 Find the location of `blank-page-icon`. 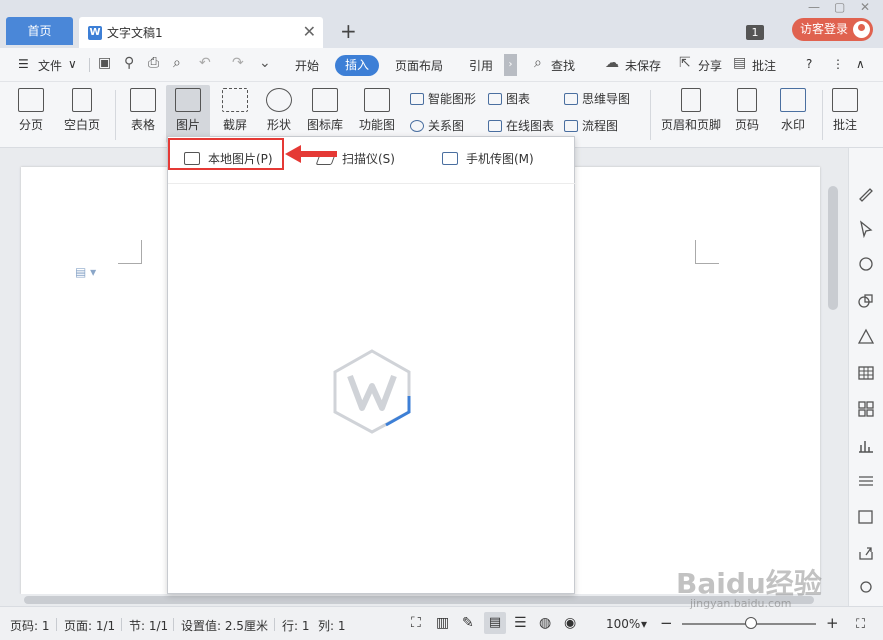

blank-page-icon is located at coordinates (82, 100).